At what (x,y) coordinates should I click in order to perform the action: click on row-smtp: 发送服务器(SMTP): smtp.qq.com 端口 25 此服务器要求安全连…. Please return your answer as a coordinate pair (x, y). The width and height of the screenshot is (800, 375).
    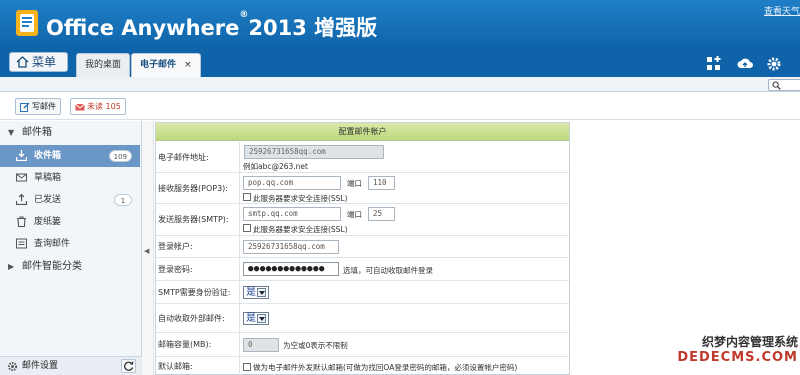
    Looking at the image, I should click on (362, 220).